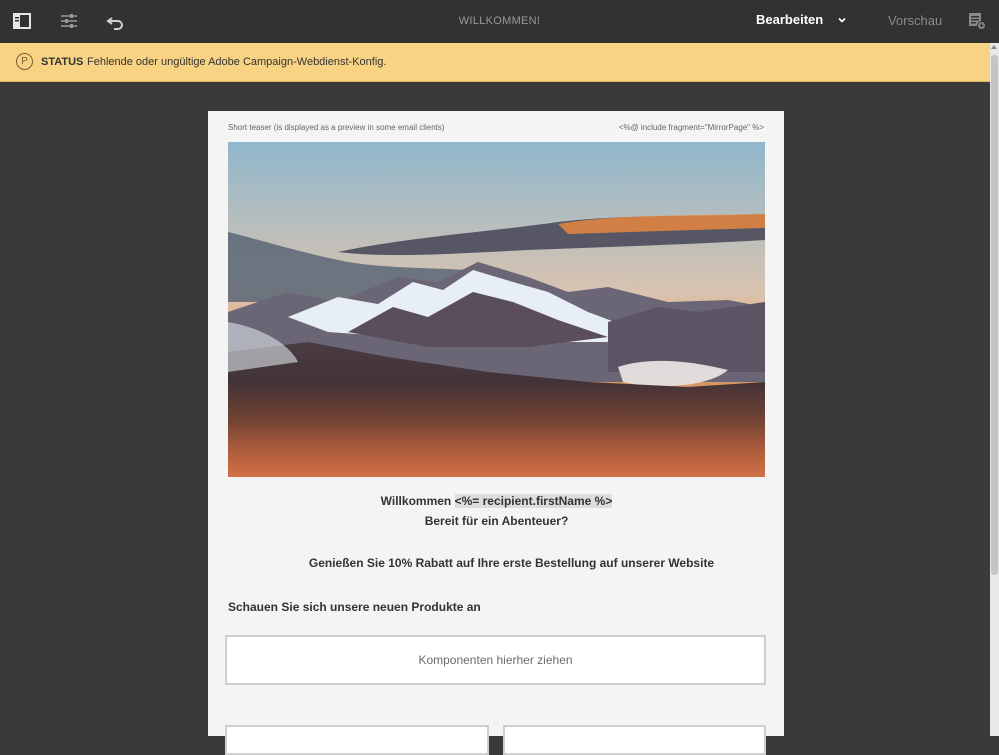 The image size is (999, 755). What do you see at coordinates (62, 62) in the screenshot?
I see `status-label: STATUS` at bounding box center [62, 62].